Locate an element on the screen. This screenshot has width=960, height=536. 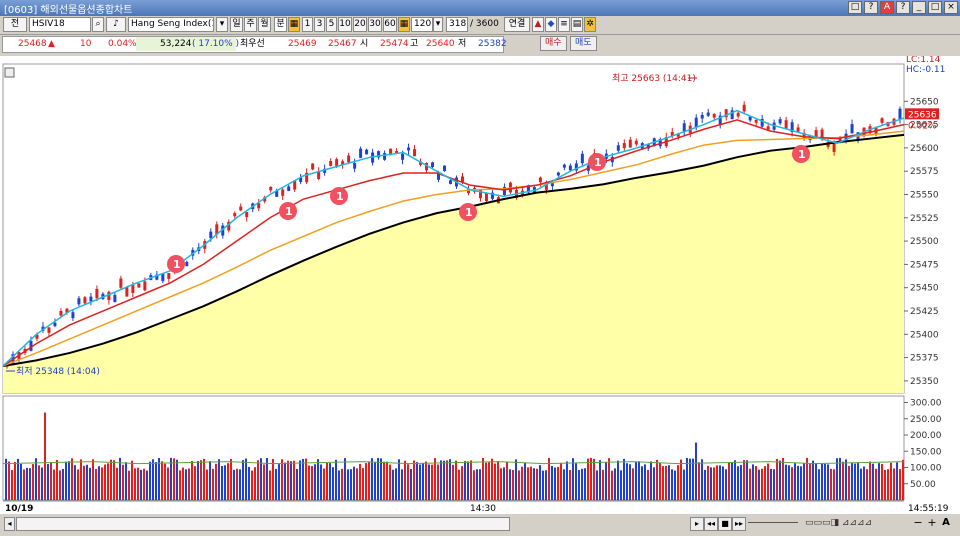
settings-gear-icon: ✲ is located at coordinates (590, 24).